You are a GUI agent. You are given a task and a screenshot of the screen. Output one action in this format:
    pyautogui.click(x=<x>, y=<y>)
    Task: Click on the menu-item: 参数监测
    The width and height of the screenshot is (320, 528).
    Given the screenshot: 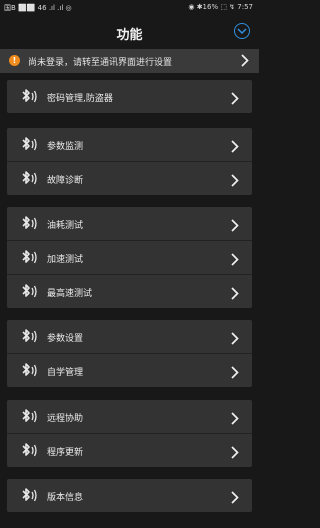 What is the action you would take?
    pyautogui.click(x=129, y=145)
    